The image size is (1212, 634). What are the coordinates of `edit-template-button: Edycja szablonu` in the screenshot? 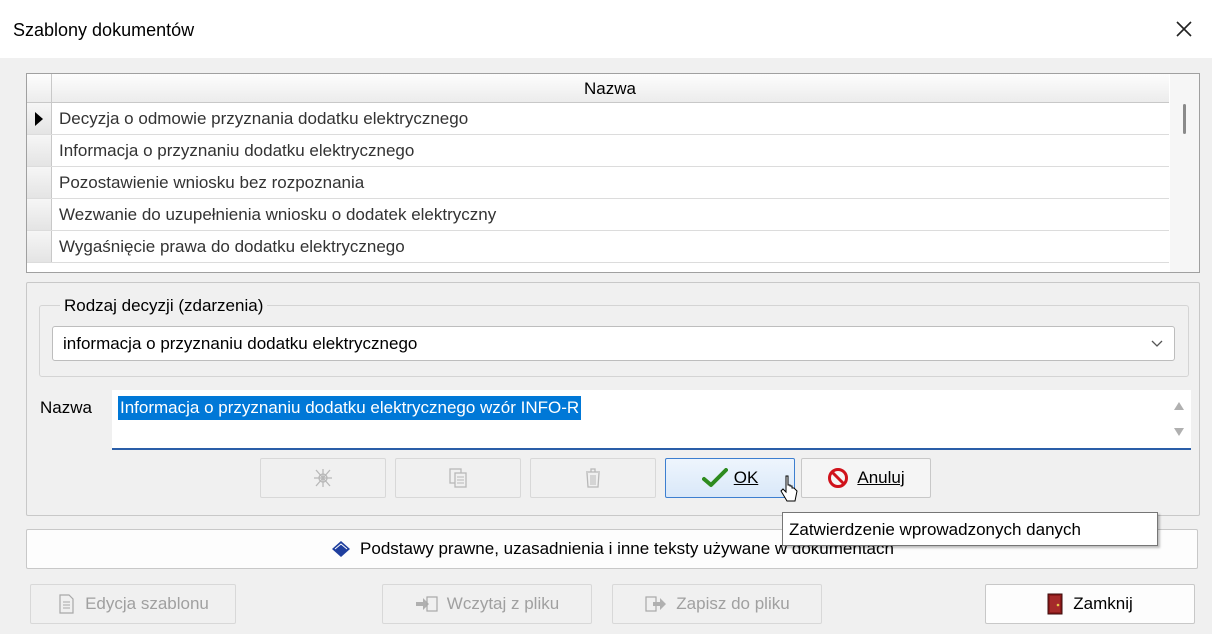 It's located at (133, 604).